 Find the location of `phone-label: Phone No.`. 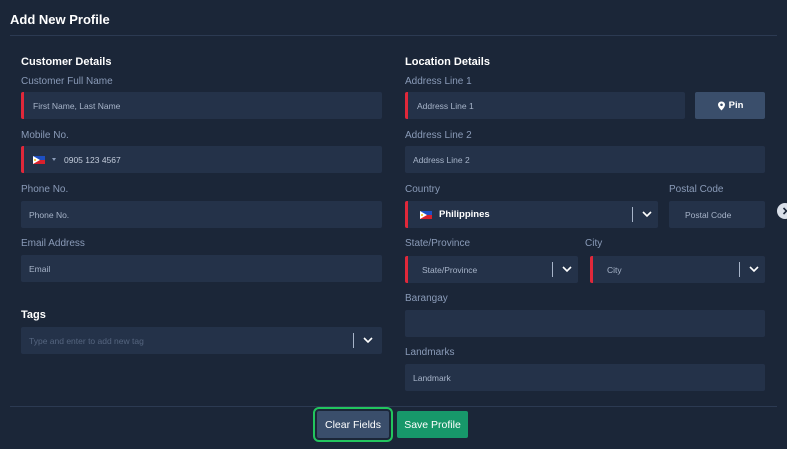

phone-label: Phone No. is located at coordinates (45, 189).